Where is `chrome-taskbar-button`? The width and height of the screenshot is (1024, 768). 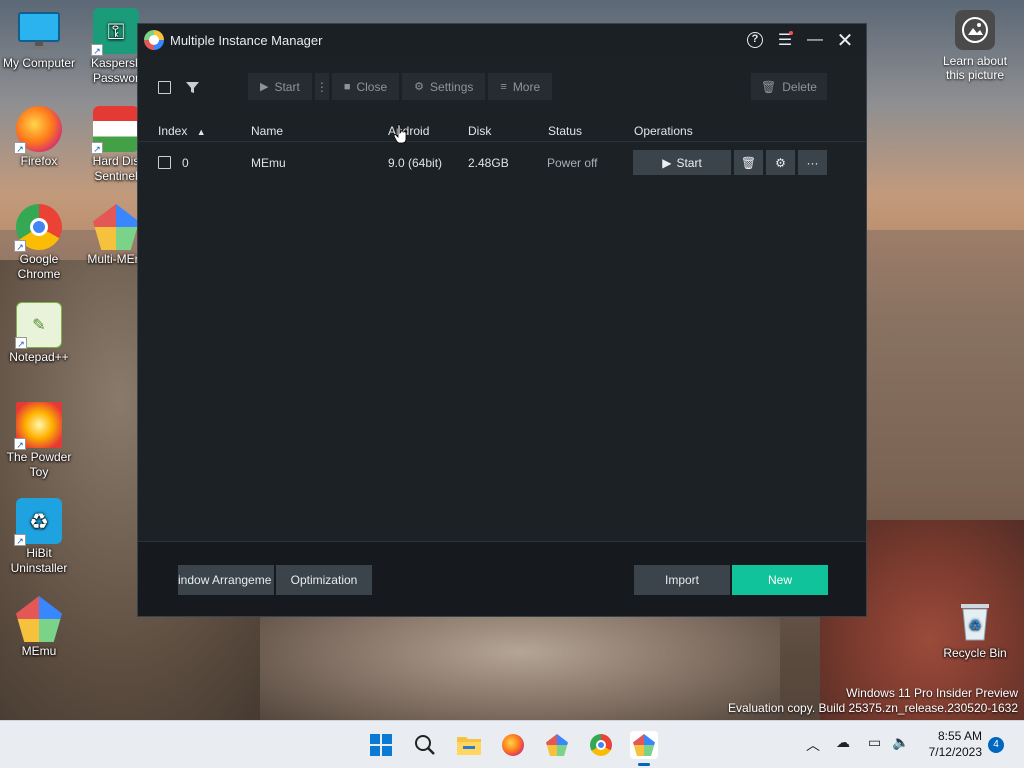
chrome-taskbar-button is located at coordinates (601, 745).